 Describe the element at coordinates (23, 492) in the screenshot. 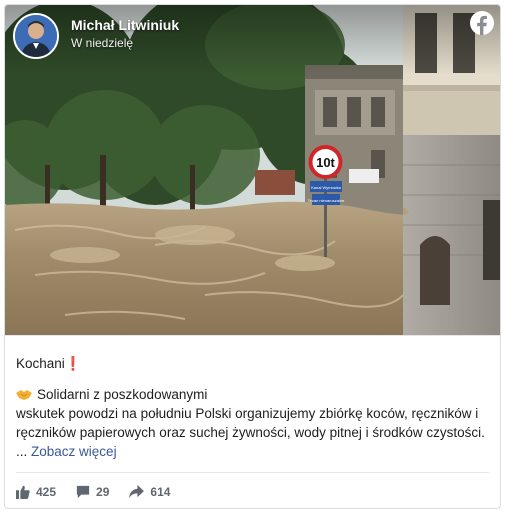

I see `thumbs-up-icon` at that location.